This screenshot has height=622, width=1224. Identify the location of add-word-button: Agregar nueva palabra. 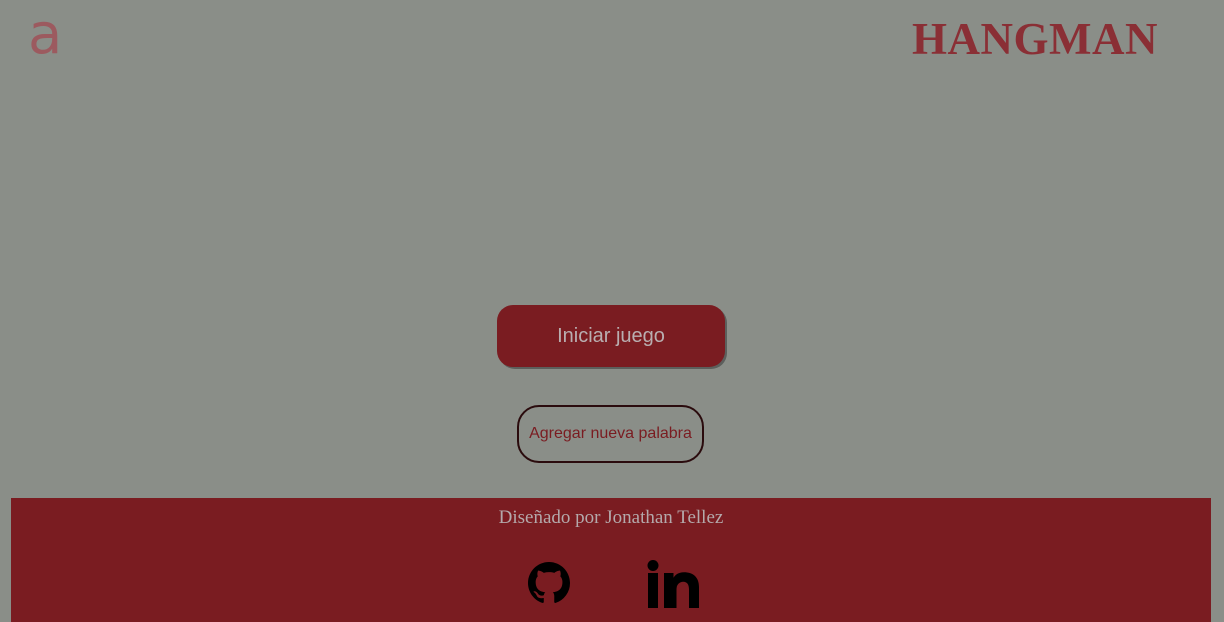
(610, 434).